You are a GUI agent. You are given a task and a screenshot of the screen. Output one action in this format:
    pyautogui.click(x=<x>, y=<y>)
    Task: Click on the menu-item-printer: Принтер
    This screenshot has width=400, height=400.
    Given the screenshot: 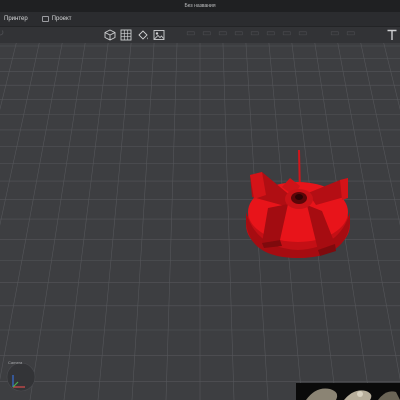 What is the action you would take?
    pyautogui.click(x=16, y=19)
    